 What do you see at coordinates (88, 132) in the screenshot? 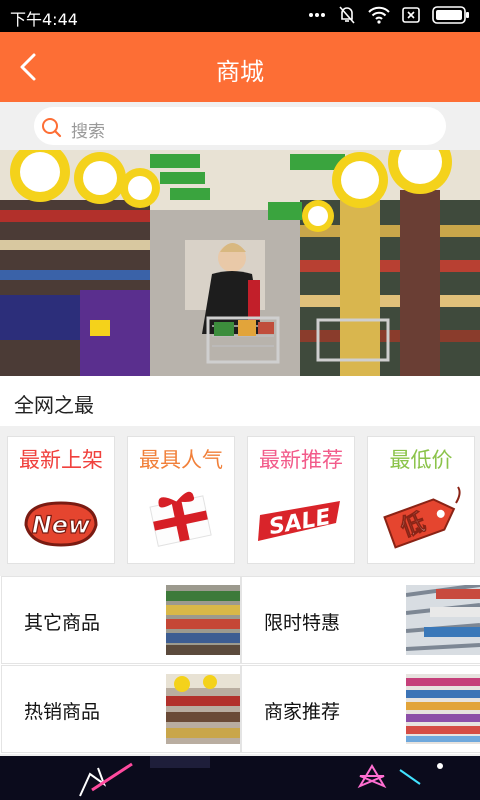
I see `search-placeholder: 搜索` at bounding box center [88, 132].